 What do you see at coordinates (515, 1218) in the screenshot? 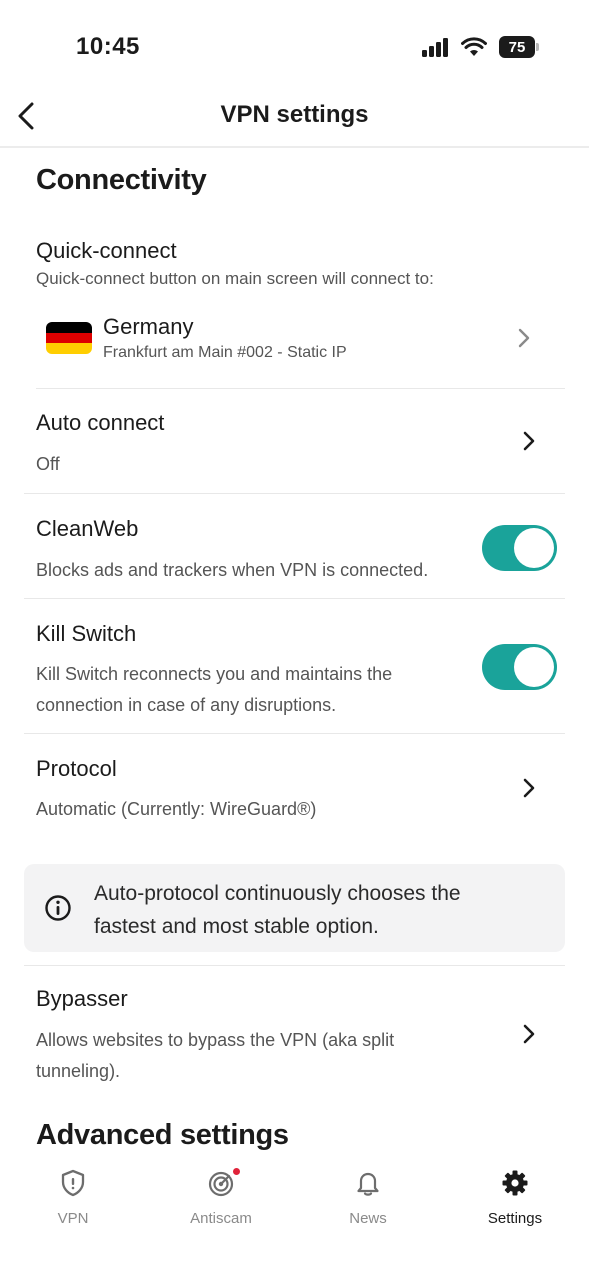
I see `tab-label: Settings` at bounding box center [515, 1218].